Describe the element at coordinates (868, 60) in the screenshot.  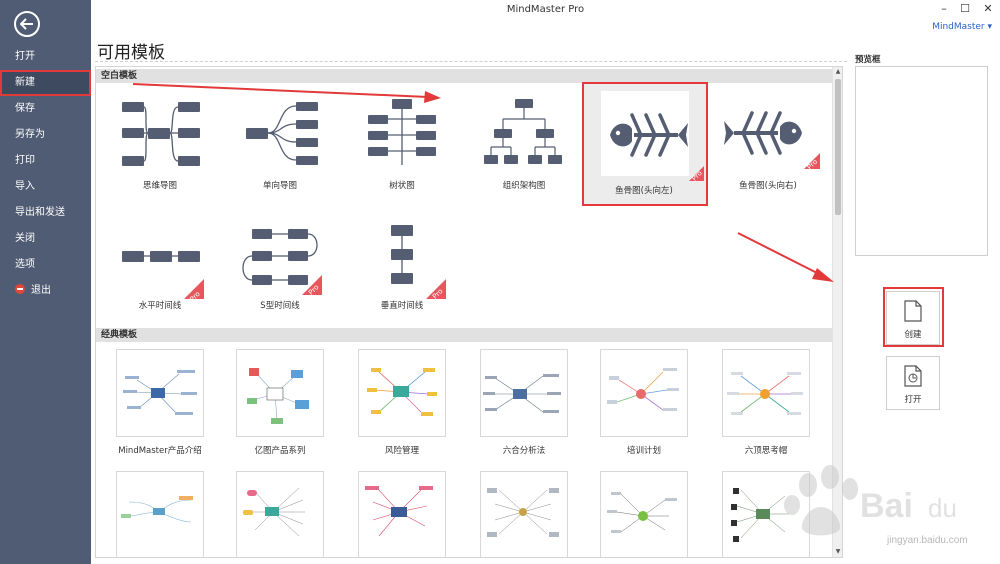
I see `preview-label: 预览框` at that location.